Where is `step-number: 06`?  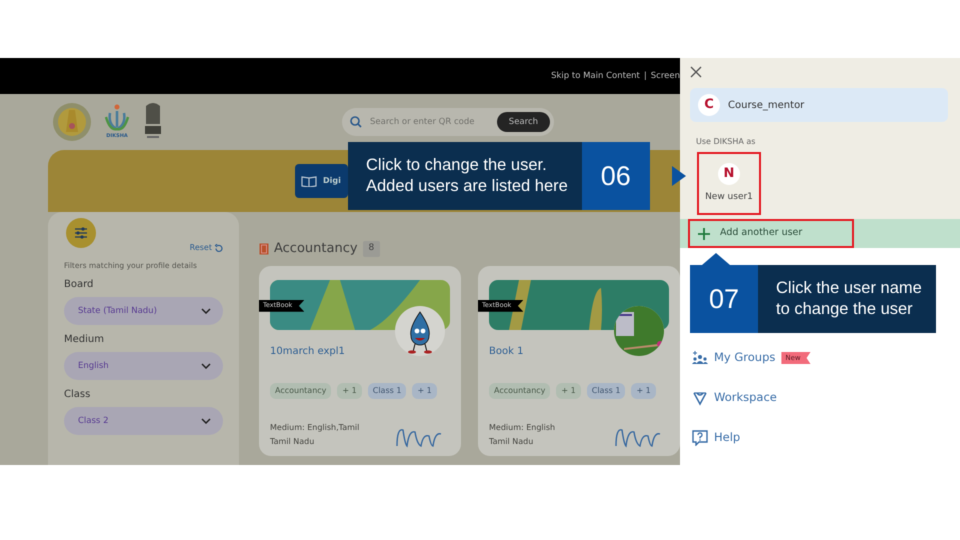 step-number: 06 is located at coordinates (616, 176).